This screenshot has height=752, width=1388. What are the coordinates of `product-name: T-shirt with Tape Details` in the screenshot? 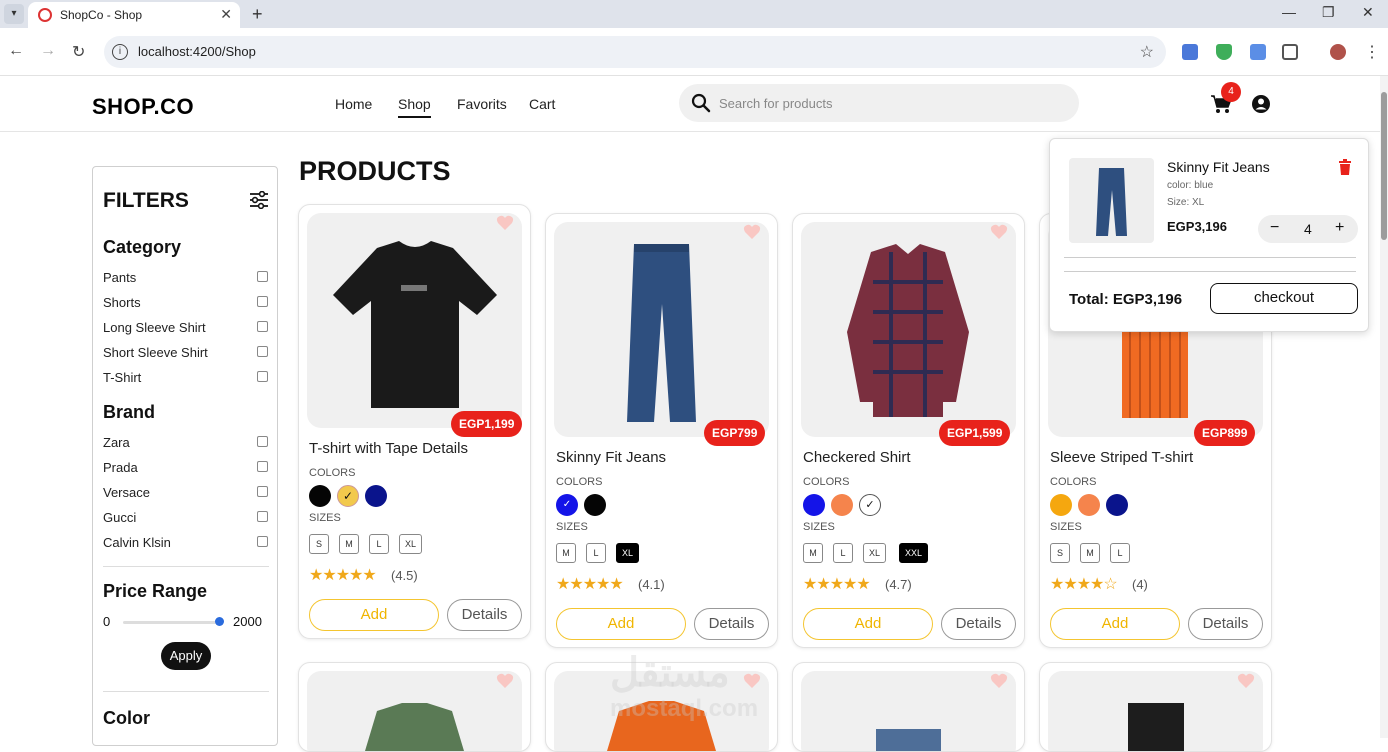 It's located at (388, 448).